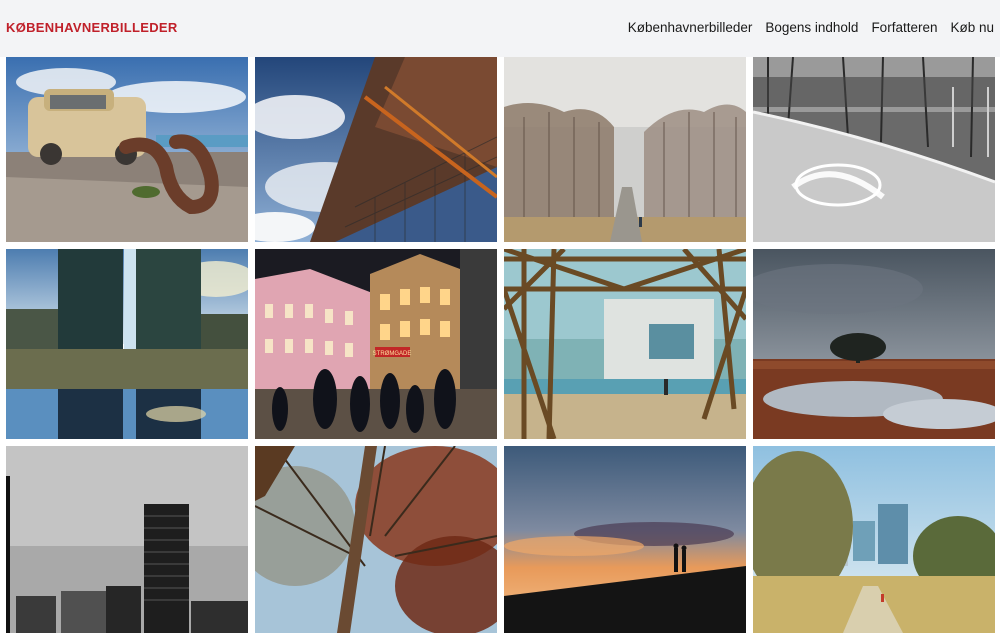  Describe the element at coordinates (392, 354) in the screenshot. I see `shop-sign: STRØMGADE` at that location.